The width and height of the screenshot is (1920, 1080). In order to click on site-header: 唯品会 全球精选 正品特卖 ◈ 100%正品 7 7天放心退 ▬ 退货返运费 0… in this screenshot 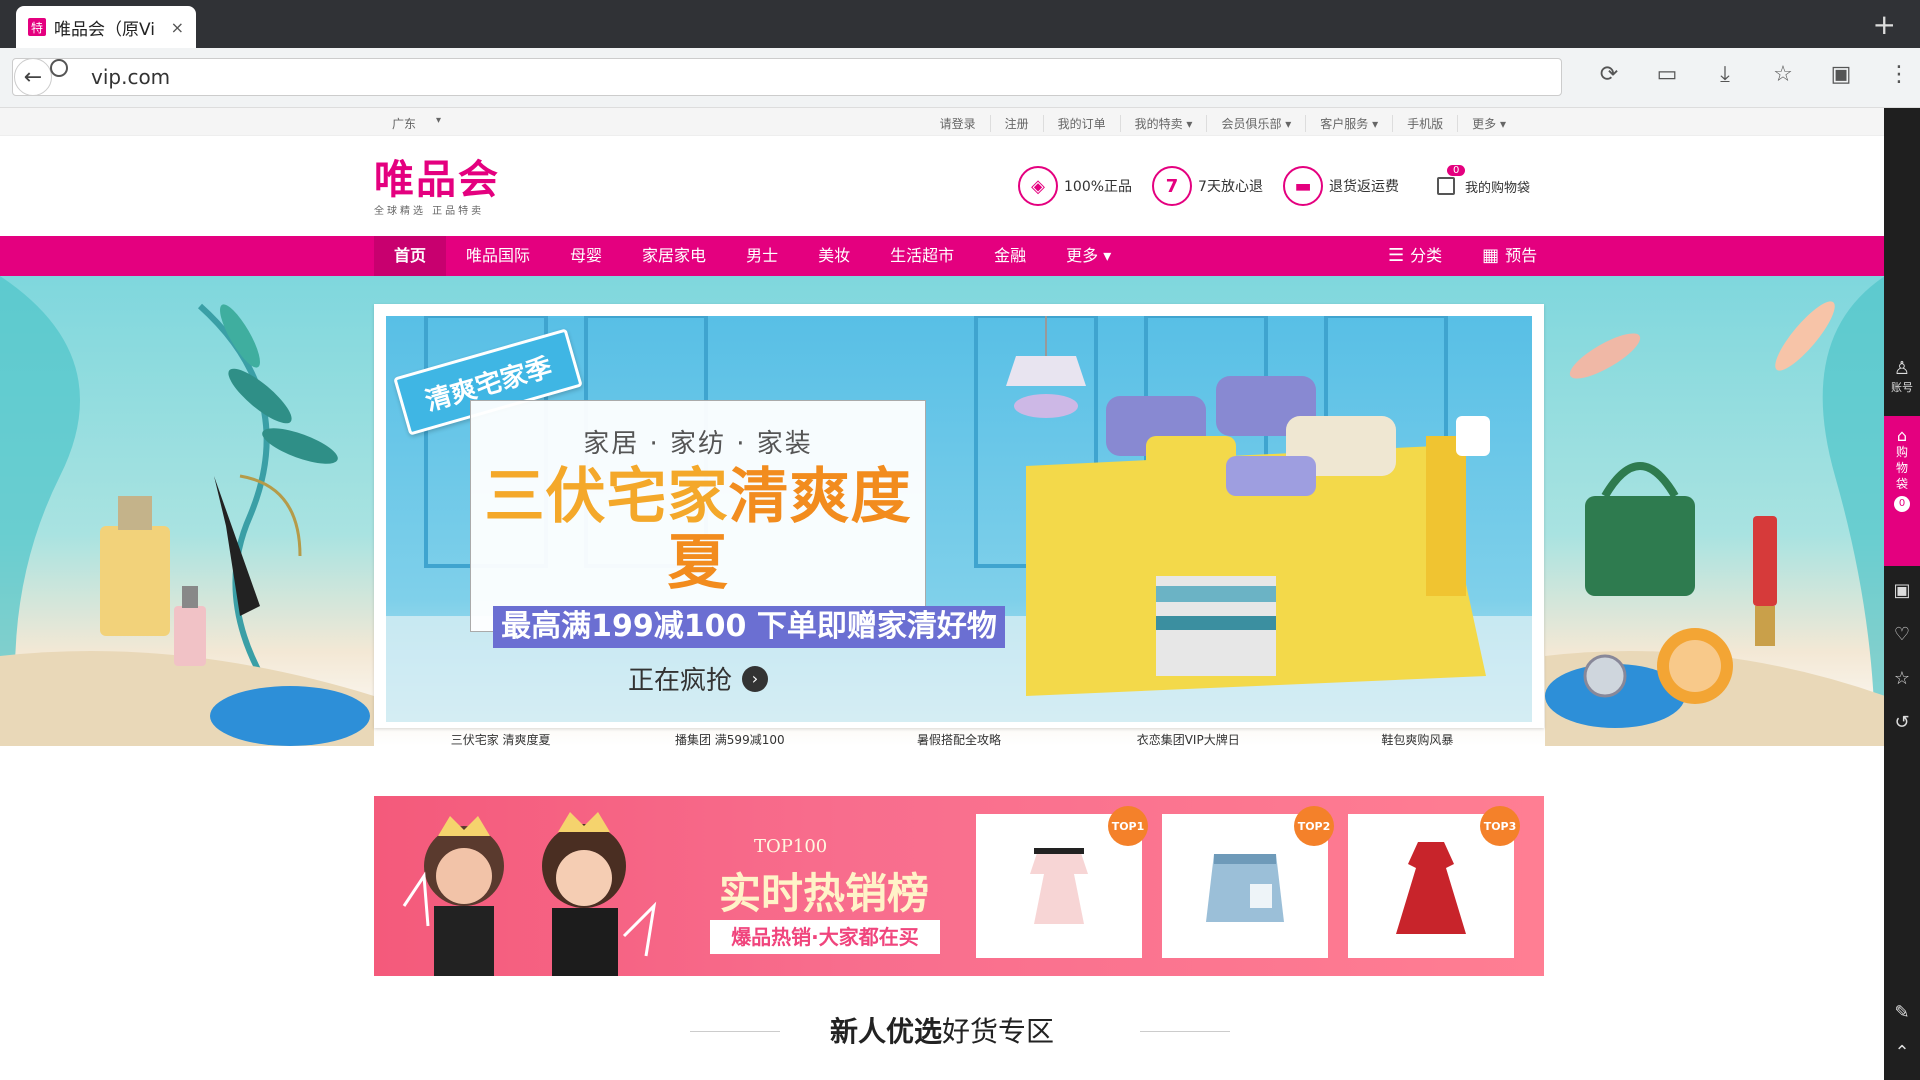, I will do `click(942, 186)`.